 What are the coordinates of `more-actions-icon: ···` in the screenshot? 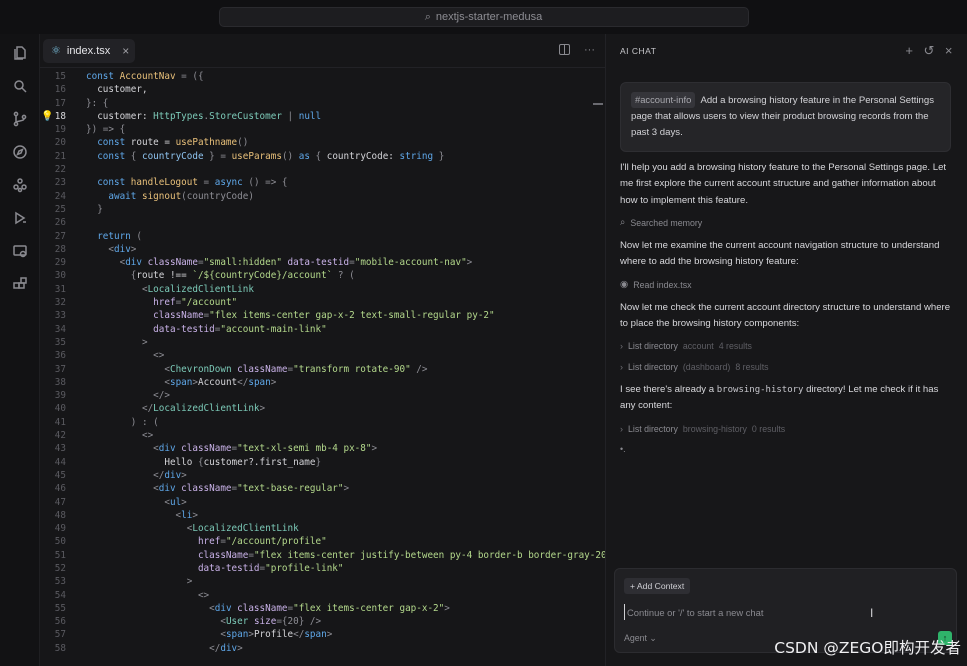 It's located at (589, 50).